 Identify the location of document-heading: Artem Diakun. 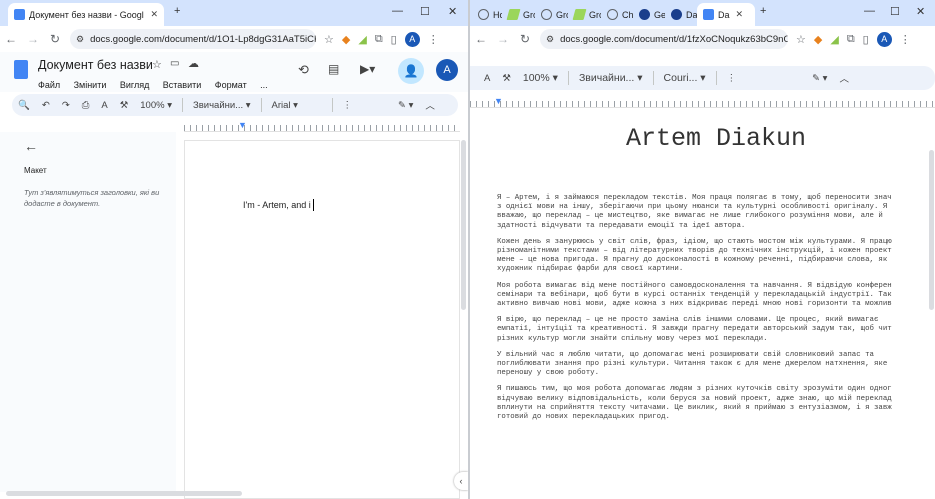
(716, 138).